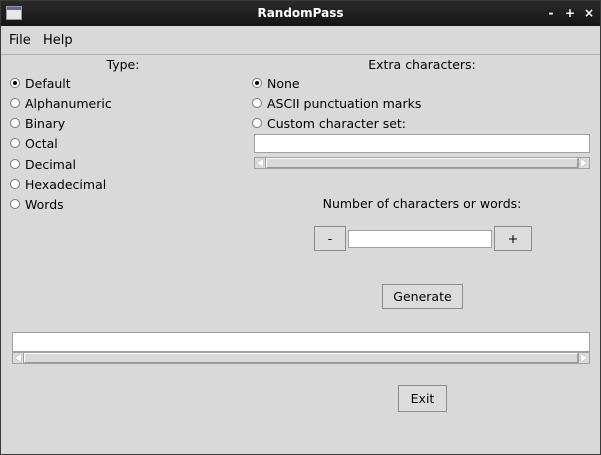 The width and height of the screenshot is (601, 455). I want to click on radio-extra-ascii-punctuation: ASCII punctuation marks, so click(336, 103).